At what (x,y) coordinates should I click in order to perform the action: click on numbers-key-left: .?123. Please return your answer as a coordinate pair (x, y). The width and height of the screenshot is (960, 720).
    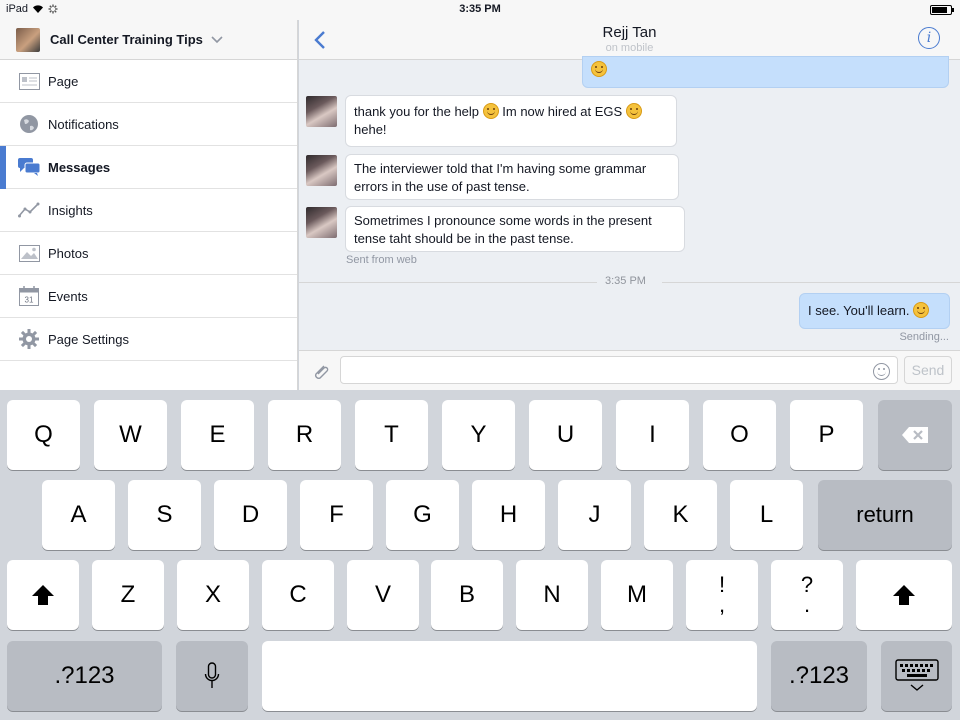
    Looking at the image, I should click on (84, 676).